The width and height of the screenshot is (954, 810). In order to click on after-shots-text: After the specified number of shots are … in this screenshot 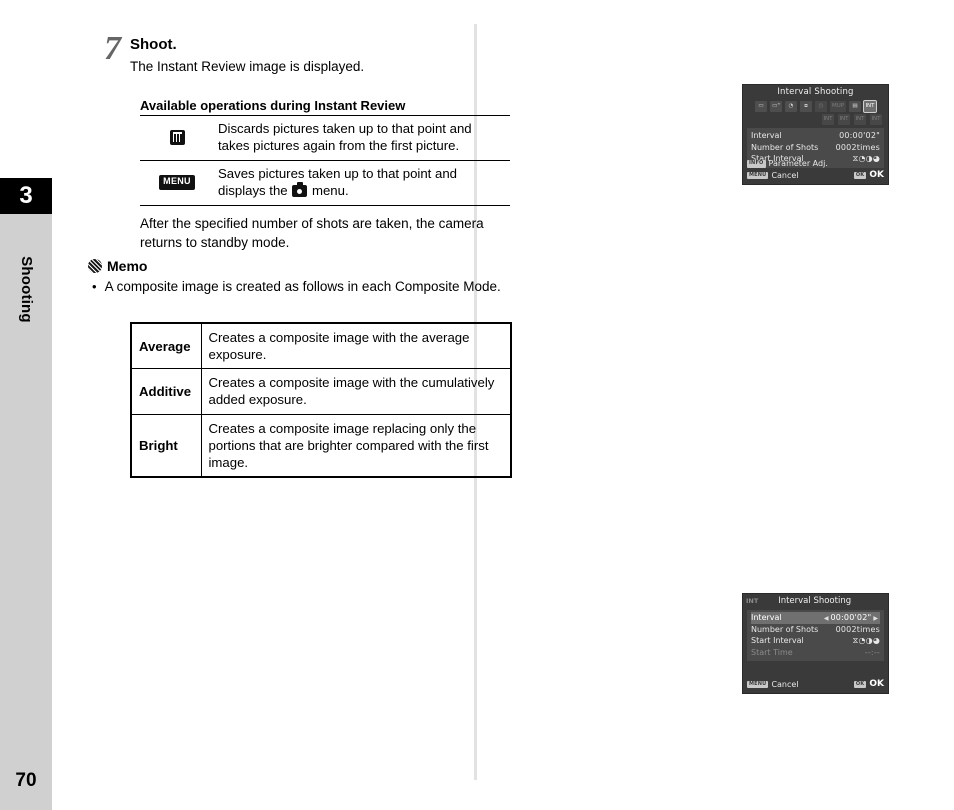, I will do `click(312, 233)`.